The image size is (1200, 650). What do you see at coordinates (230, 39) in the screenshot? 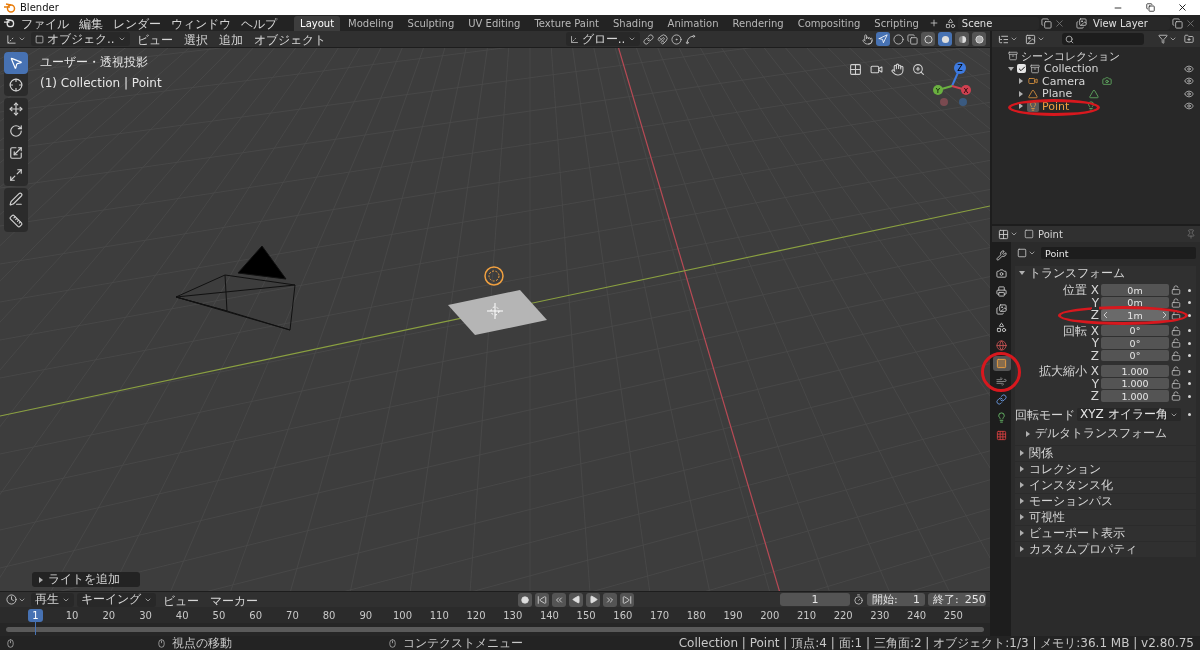
I see `menu-item: 追加` at bounding box center [230, 39].